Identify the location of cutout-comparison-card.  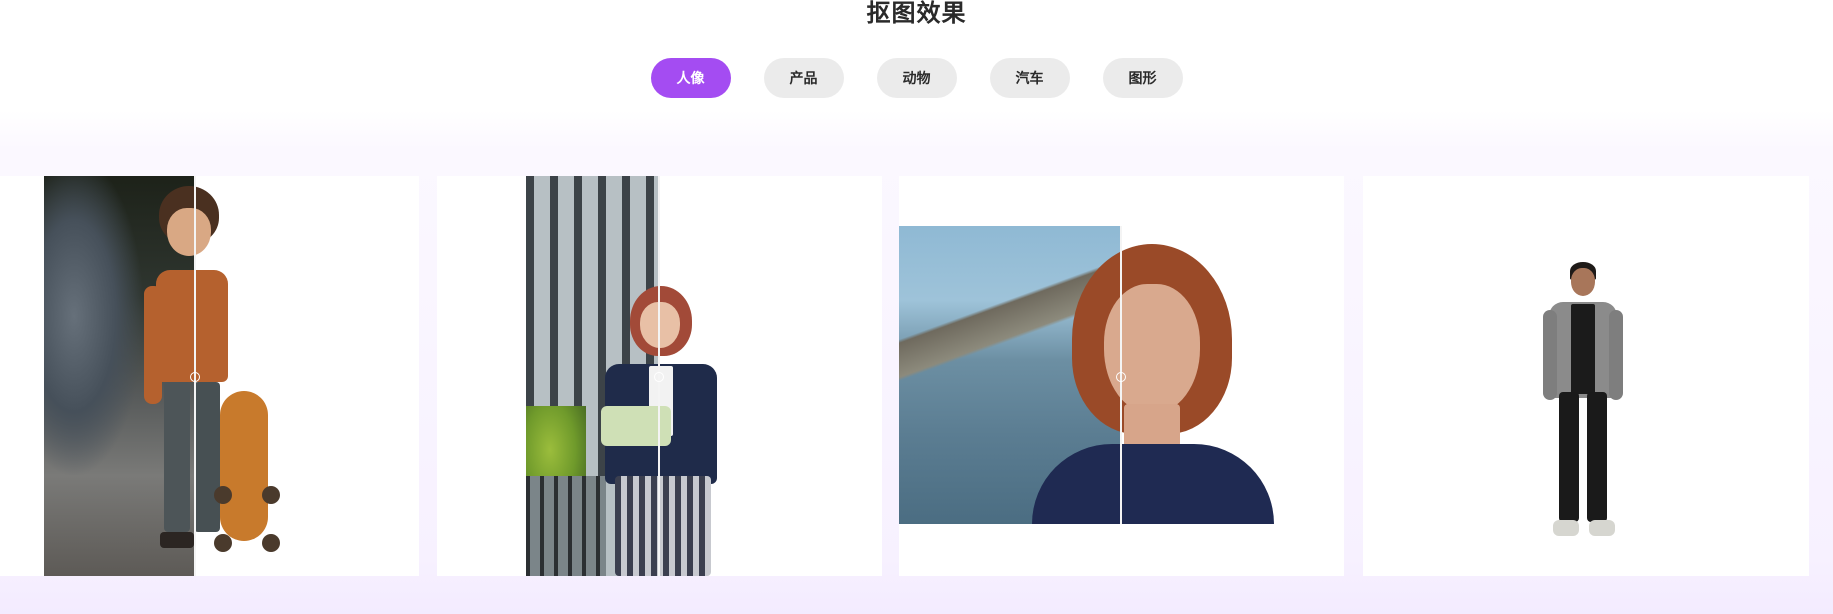
(209, 376).